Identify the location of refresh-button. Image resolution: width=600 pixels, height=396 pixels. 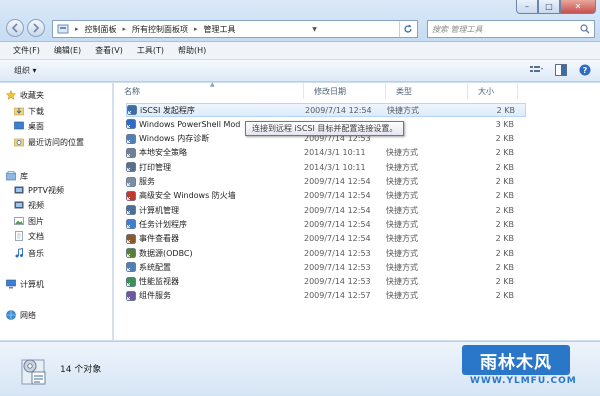
(407, 29).